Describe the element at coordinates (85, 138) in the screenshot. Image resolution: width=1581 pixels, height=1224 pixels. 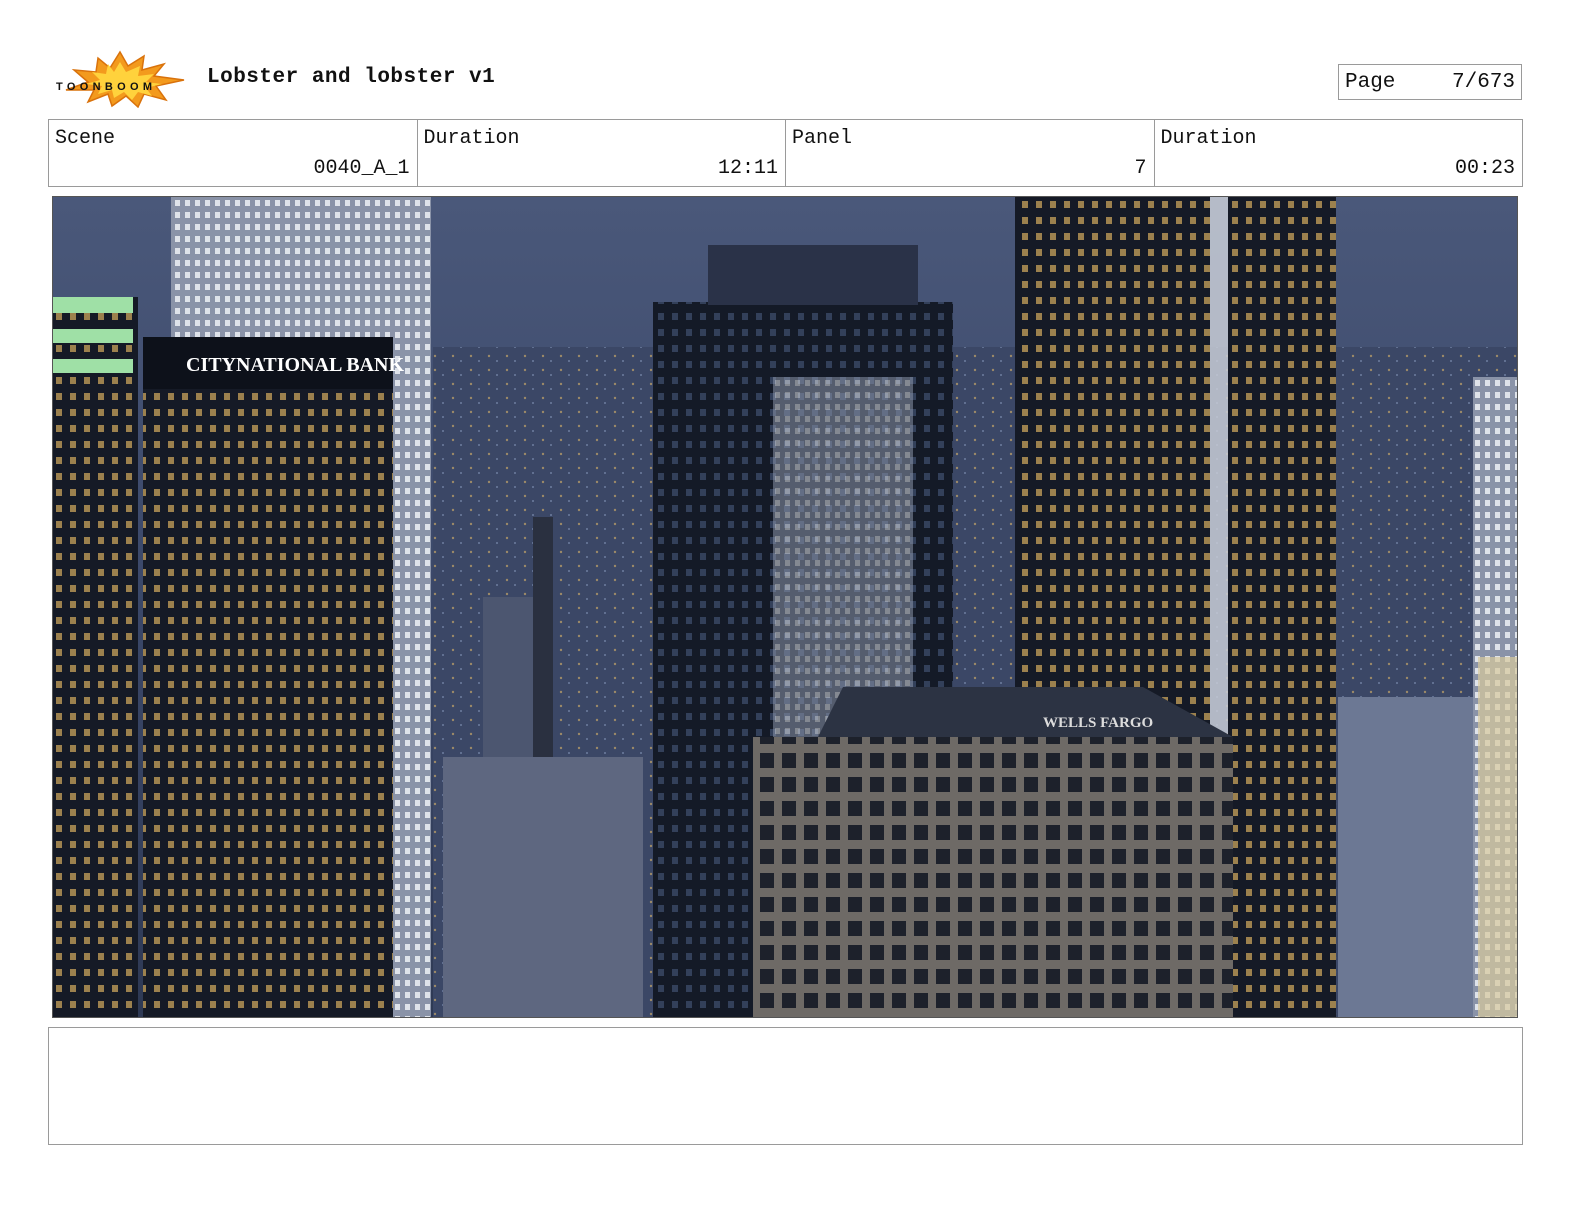
I see `scene-label: Scene` at that location.